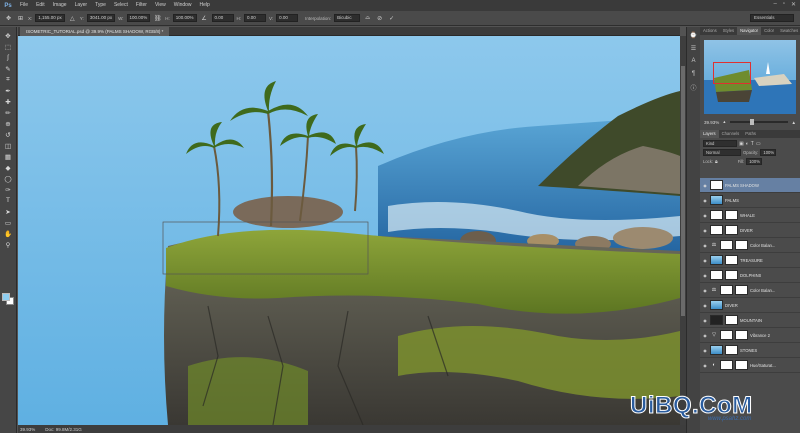 Image resolution: width=800 pixels, height=433 pixels. I want to click on layer-row: ◉ DIVER, so click(750, 305).